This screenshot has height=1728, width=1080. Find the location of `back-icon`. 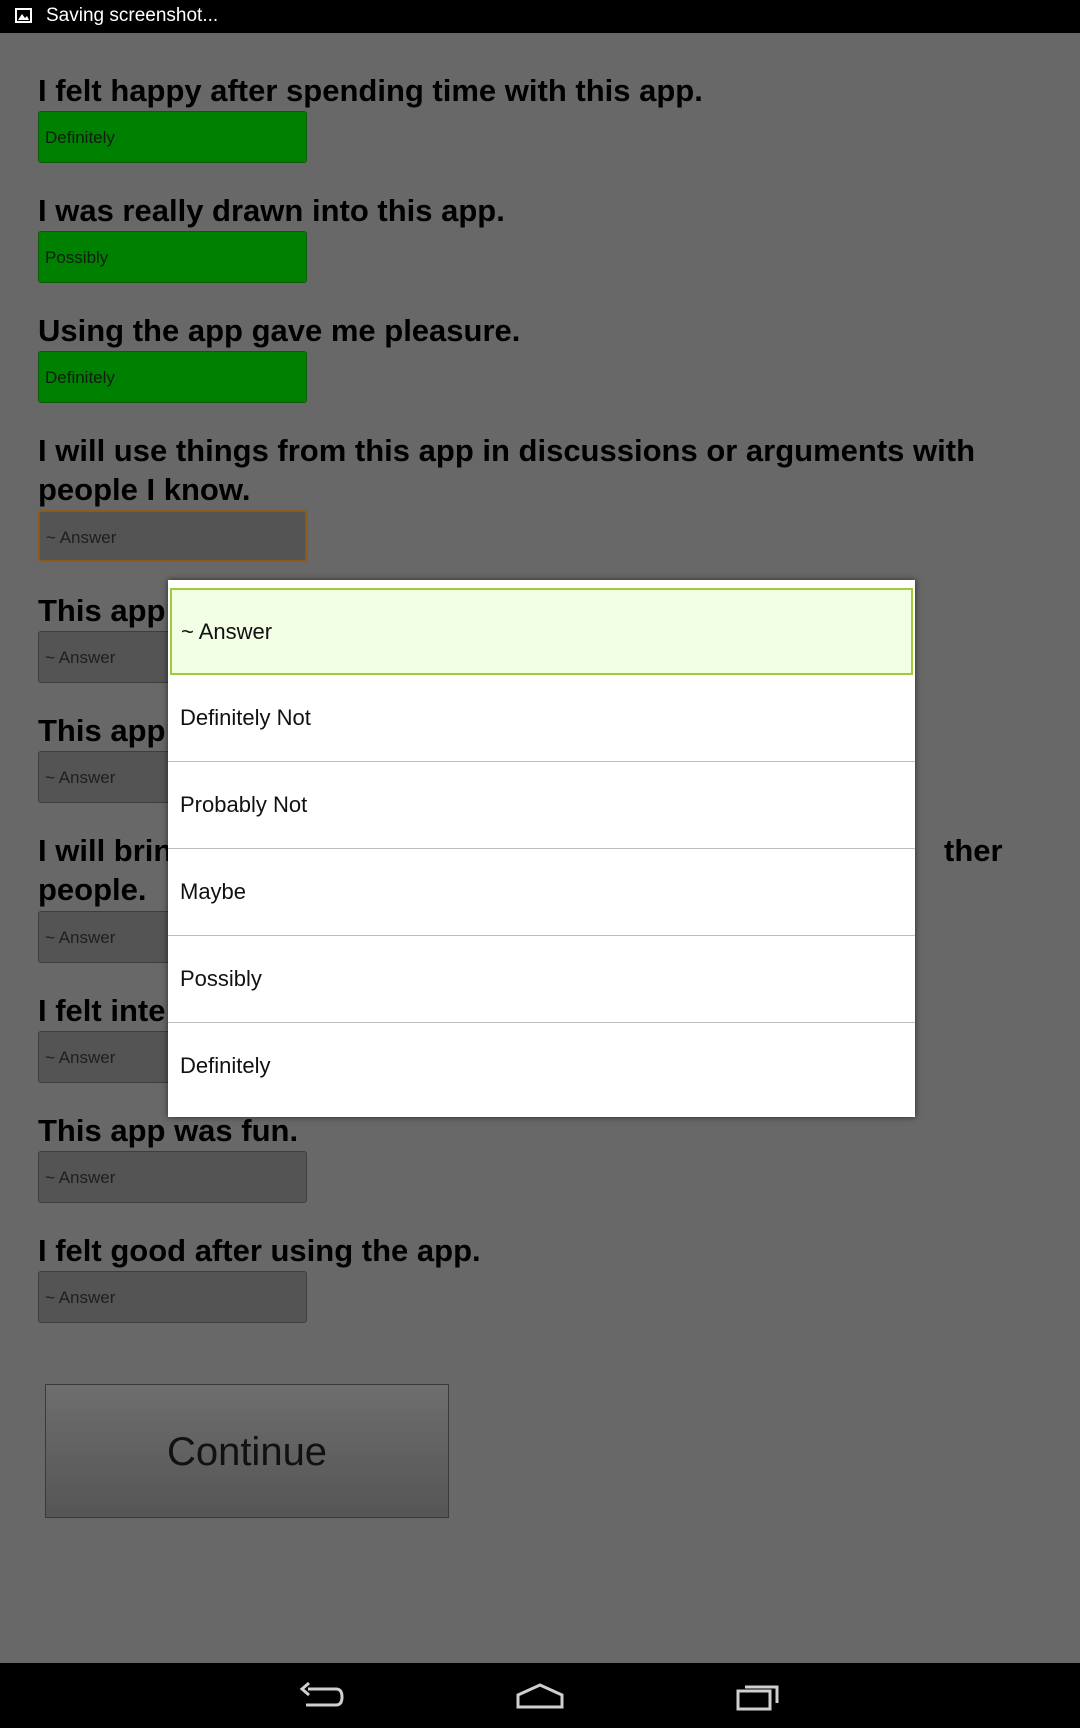

back-icon is located at coordinates (321, 1697).